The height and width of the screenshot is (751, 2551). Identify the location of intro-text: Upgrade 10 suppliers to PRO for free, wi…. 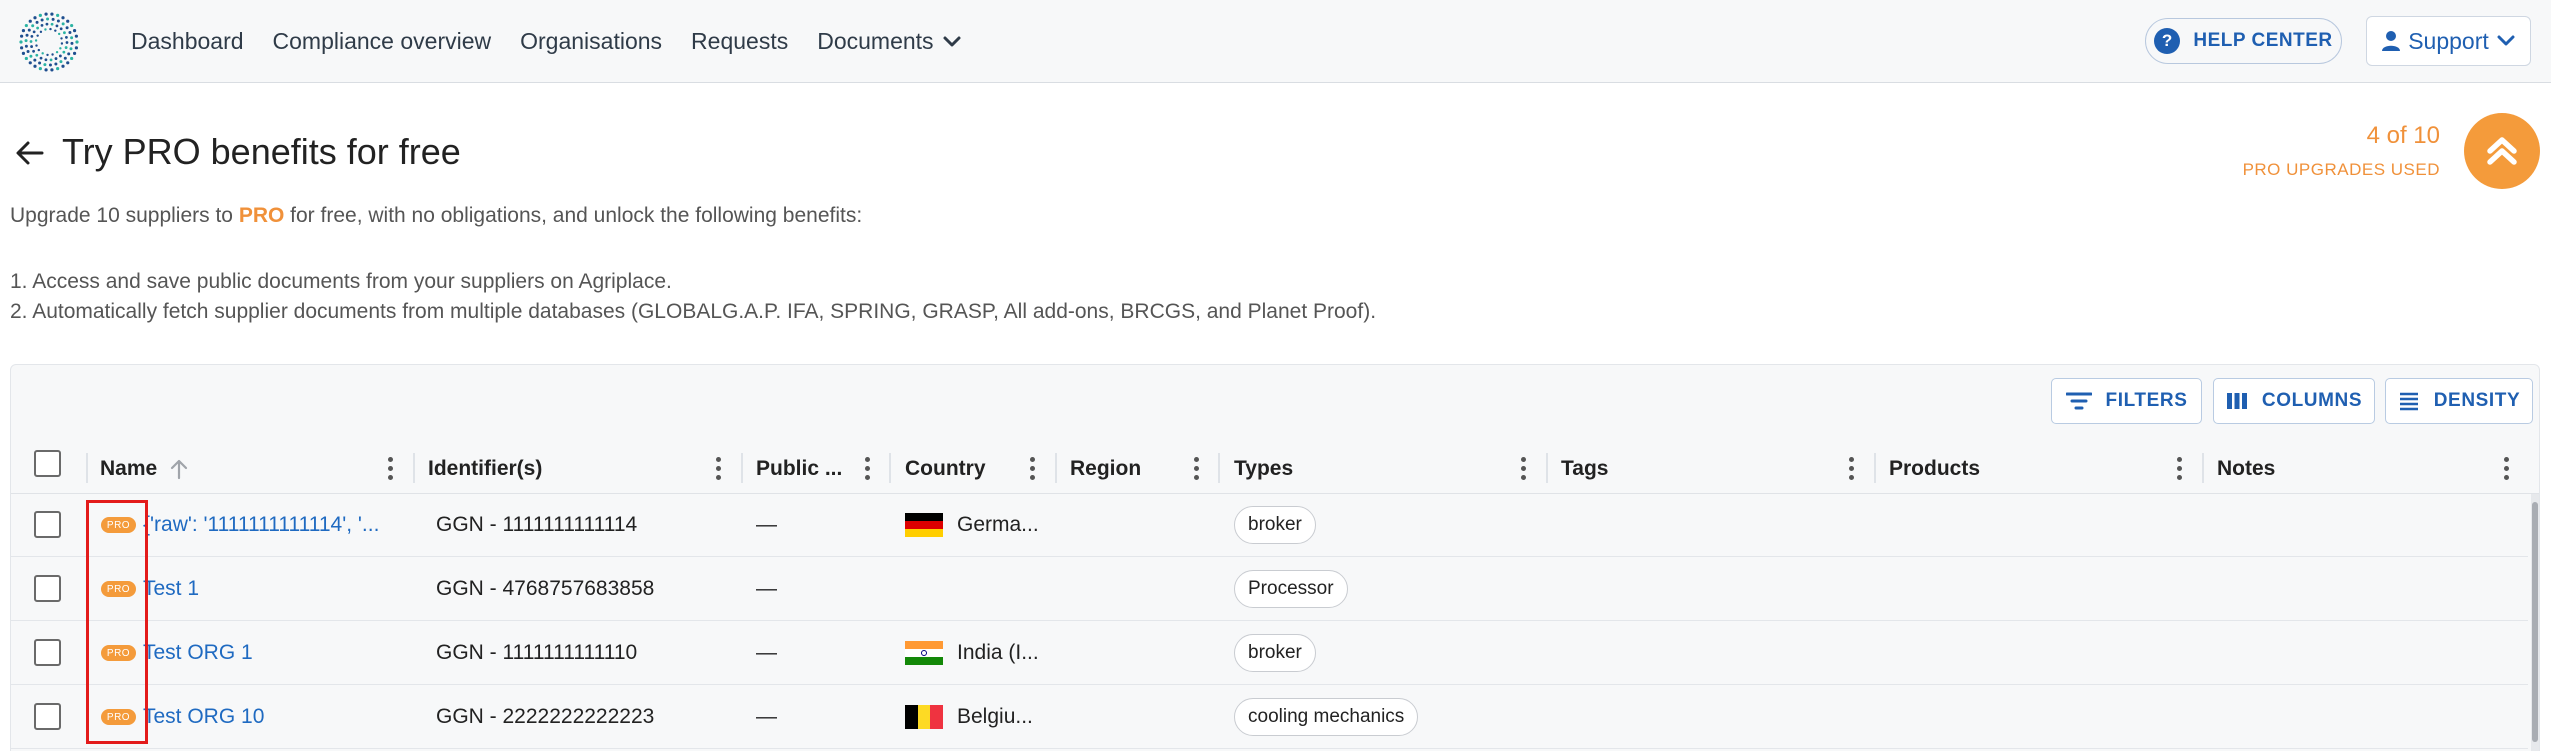
(436, 216).